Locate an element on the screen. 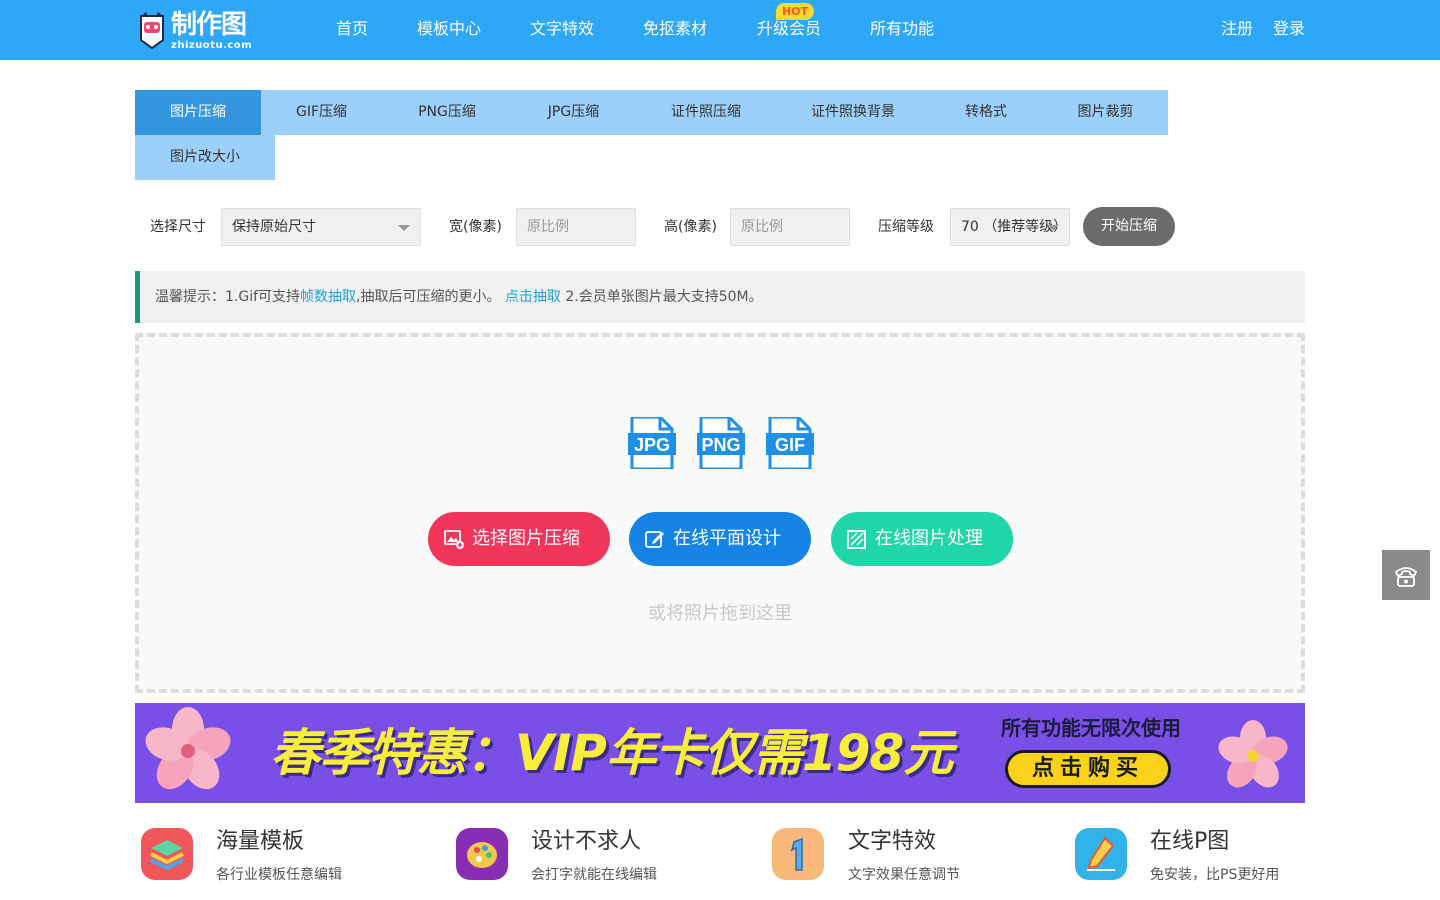 The height and width of the screenshot is (900, 1440). pencil-icon is located at coordinates (1101, 854).